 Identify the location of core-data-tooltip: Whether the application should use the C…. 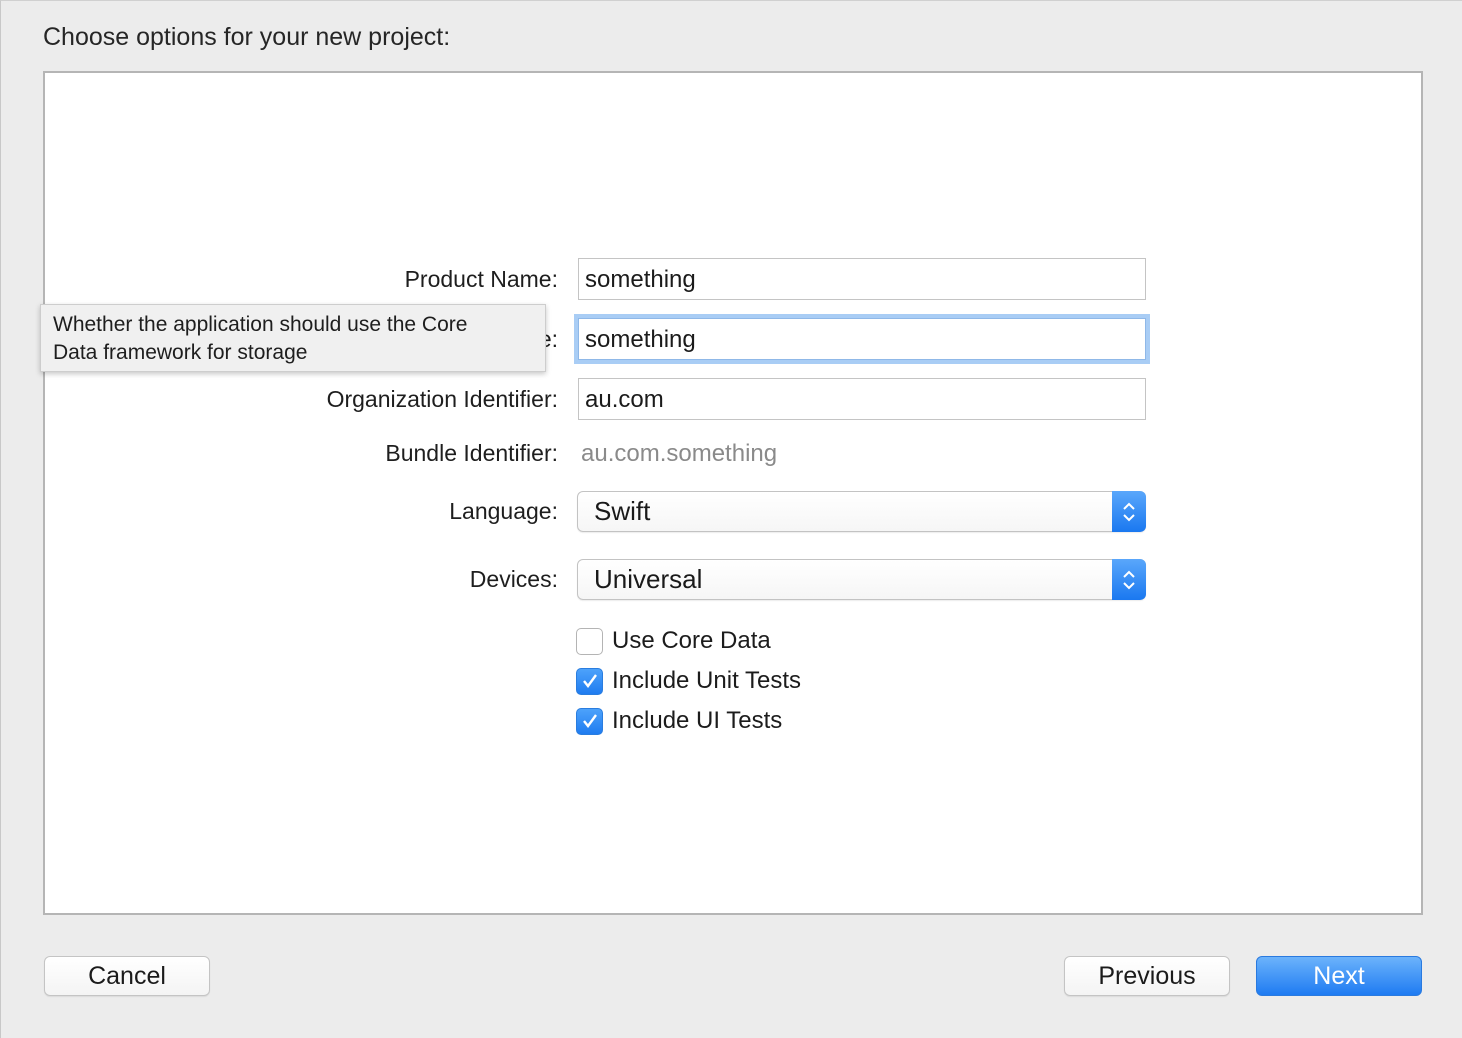
(293, 338).